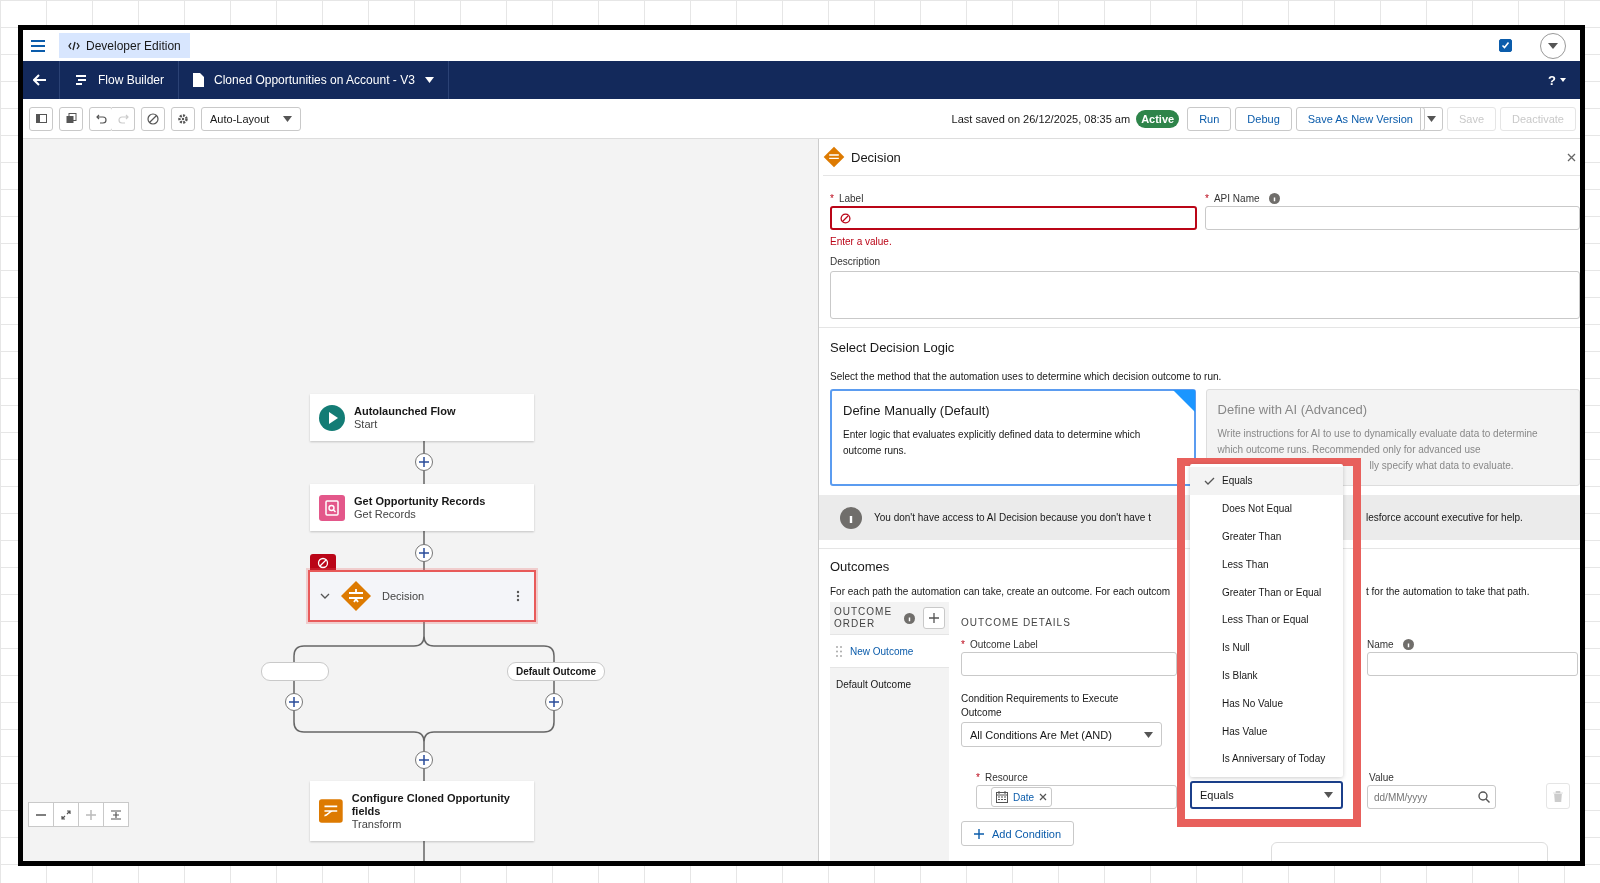 The image size is (1600, 883). What do you see at coordinates (1043, 797) in the screenshot?
I see `remove-icon` at bounding box center [1043, 797].